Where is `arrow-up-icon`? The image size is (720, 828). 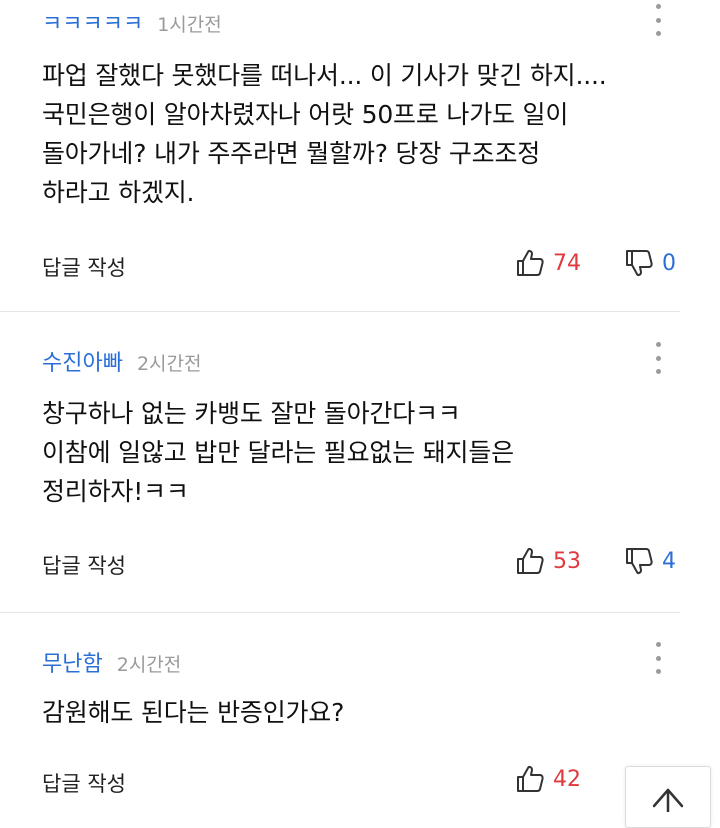 arrow-up-icon is located at coordinates (668, 800).